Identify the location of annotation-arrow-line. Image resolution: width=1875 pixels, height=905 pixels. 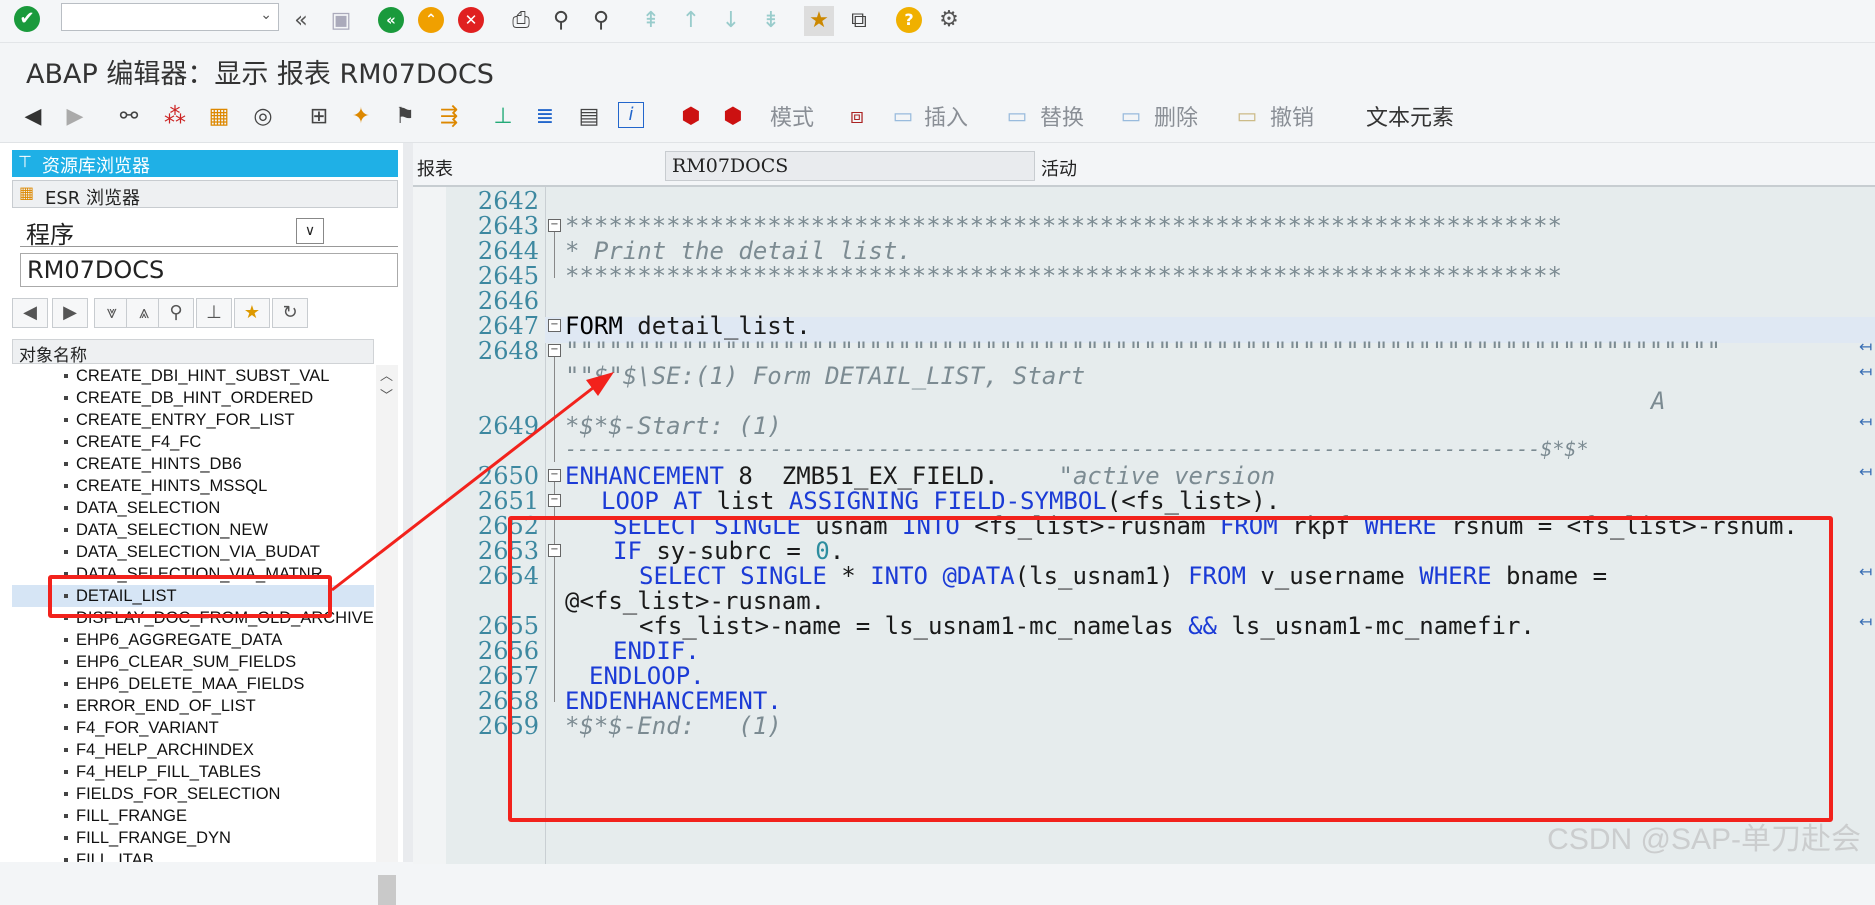
(465, 487).